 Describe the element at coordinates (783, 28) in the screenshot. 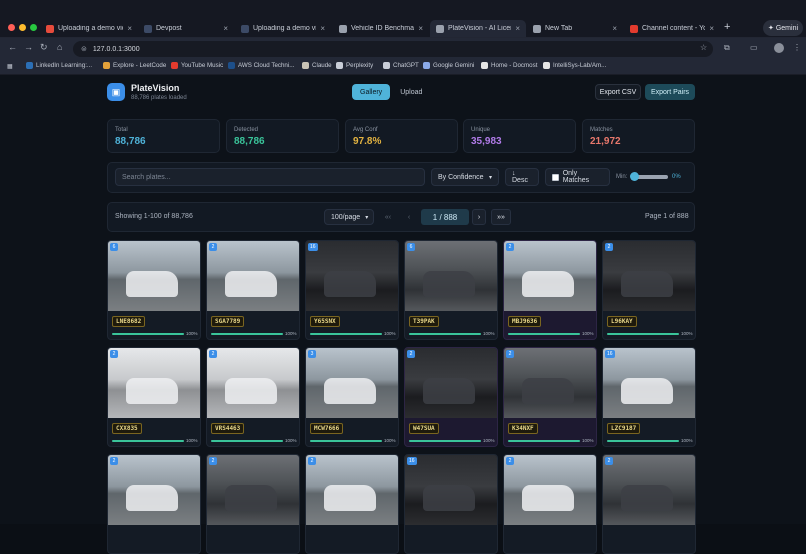

I see `gemini-button: ✦ Gemini` at that location.